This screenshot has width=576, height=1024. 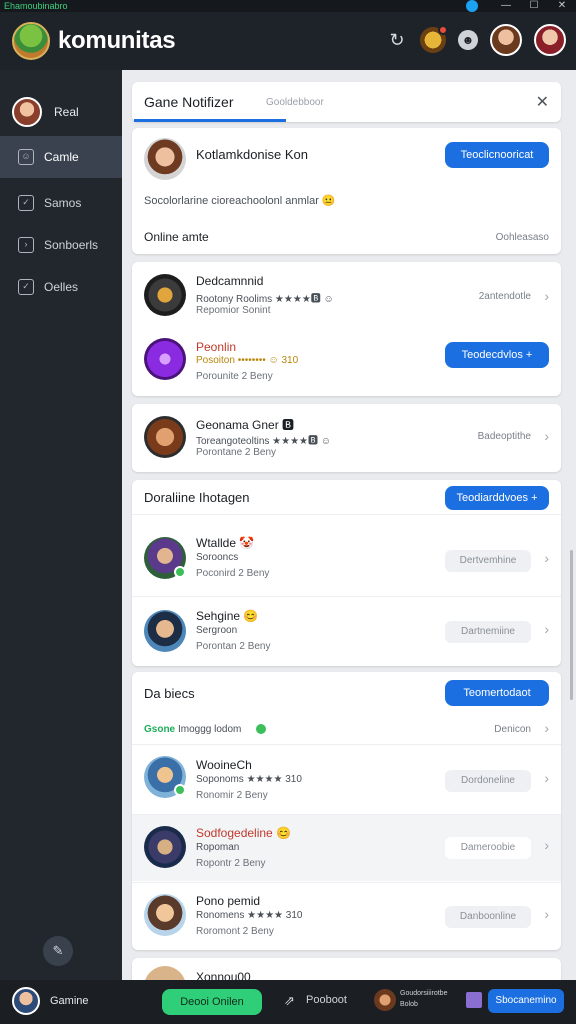 What do you see at coordinates (223, 975) in the screenshot?
I see `player-name: Xonnou00` at bounding box center [223, 975].